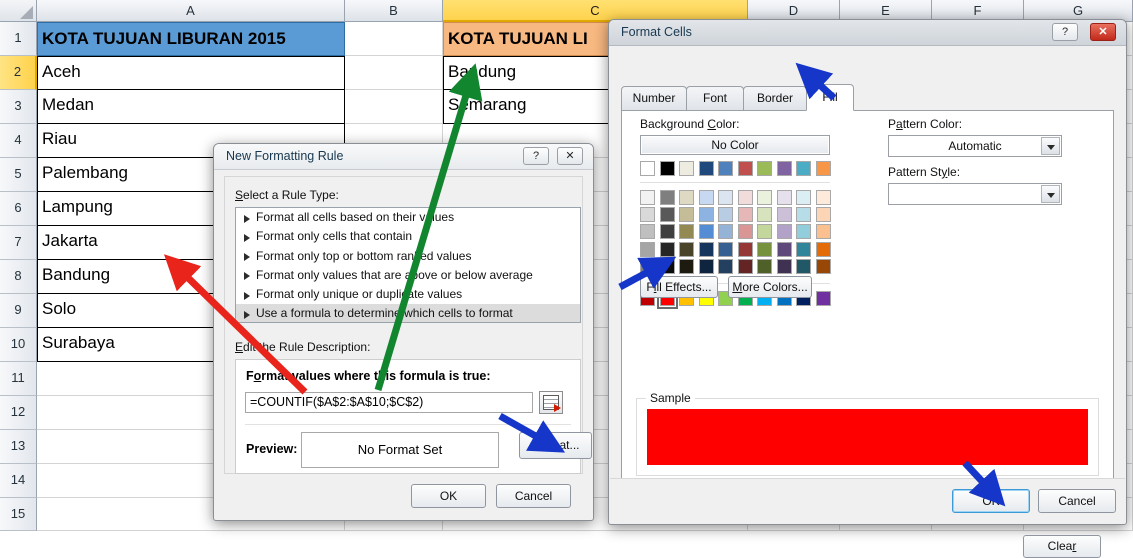 The height and width of the screenshot is (558, 1133). Describe the element at coordinates (191, 39) in the screenshot. I see `cell-A1: KOTA TUJUAN LIBURAN 2015` at that location.